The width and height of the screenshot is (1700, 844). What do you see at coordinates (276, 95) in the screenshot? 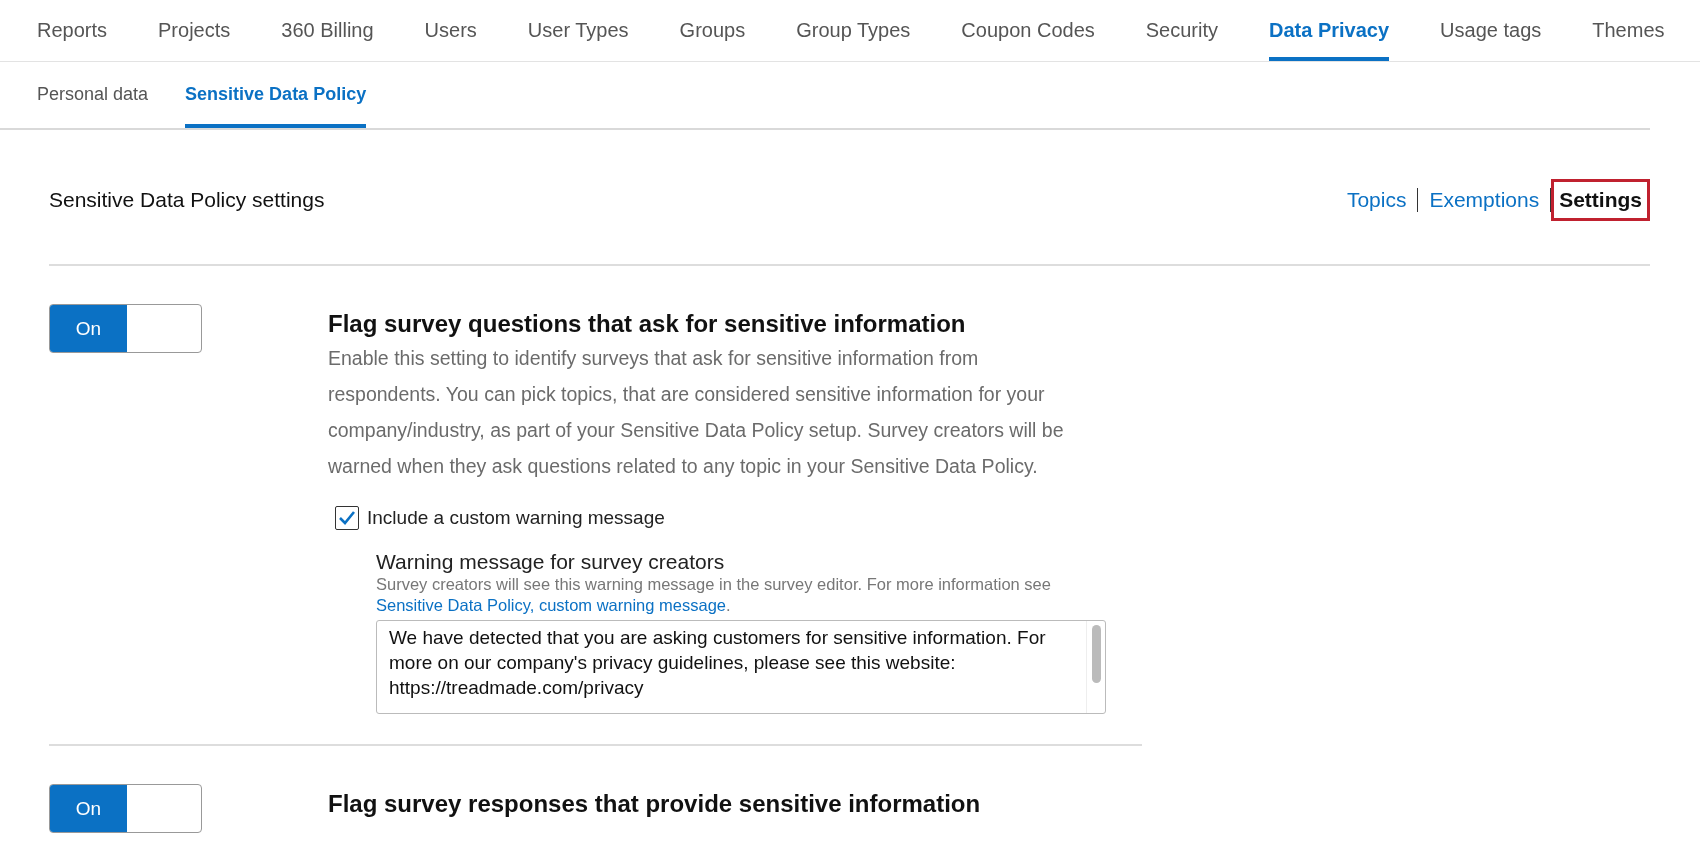
I see `sub-tab: Sensitive Data Policy` at bounding box center [276, 95].